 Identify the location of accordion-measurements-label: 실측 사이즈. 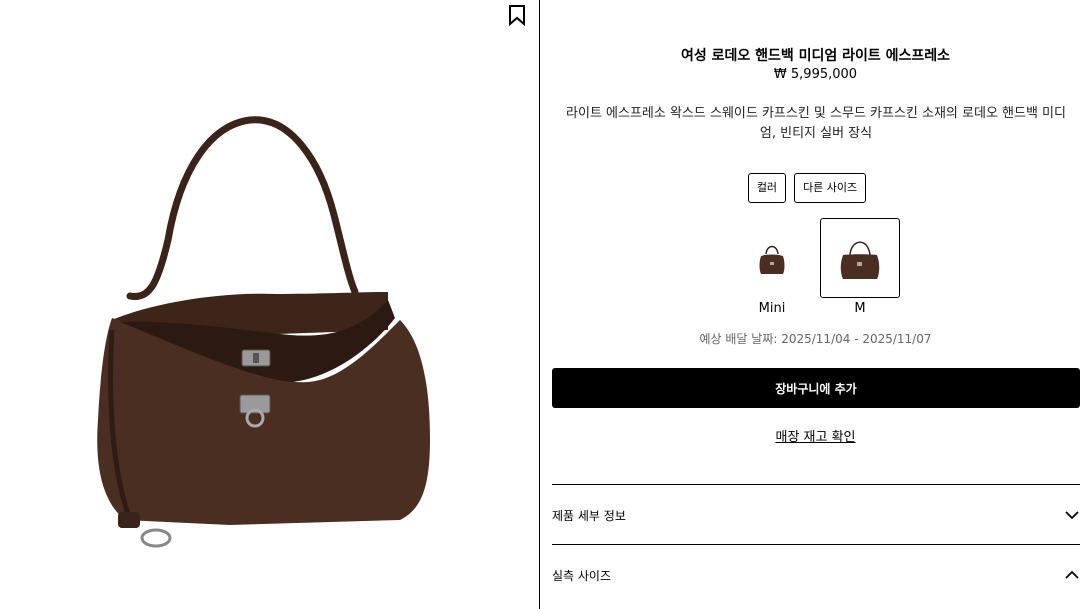
(582, 575).